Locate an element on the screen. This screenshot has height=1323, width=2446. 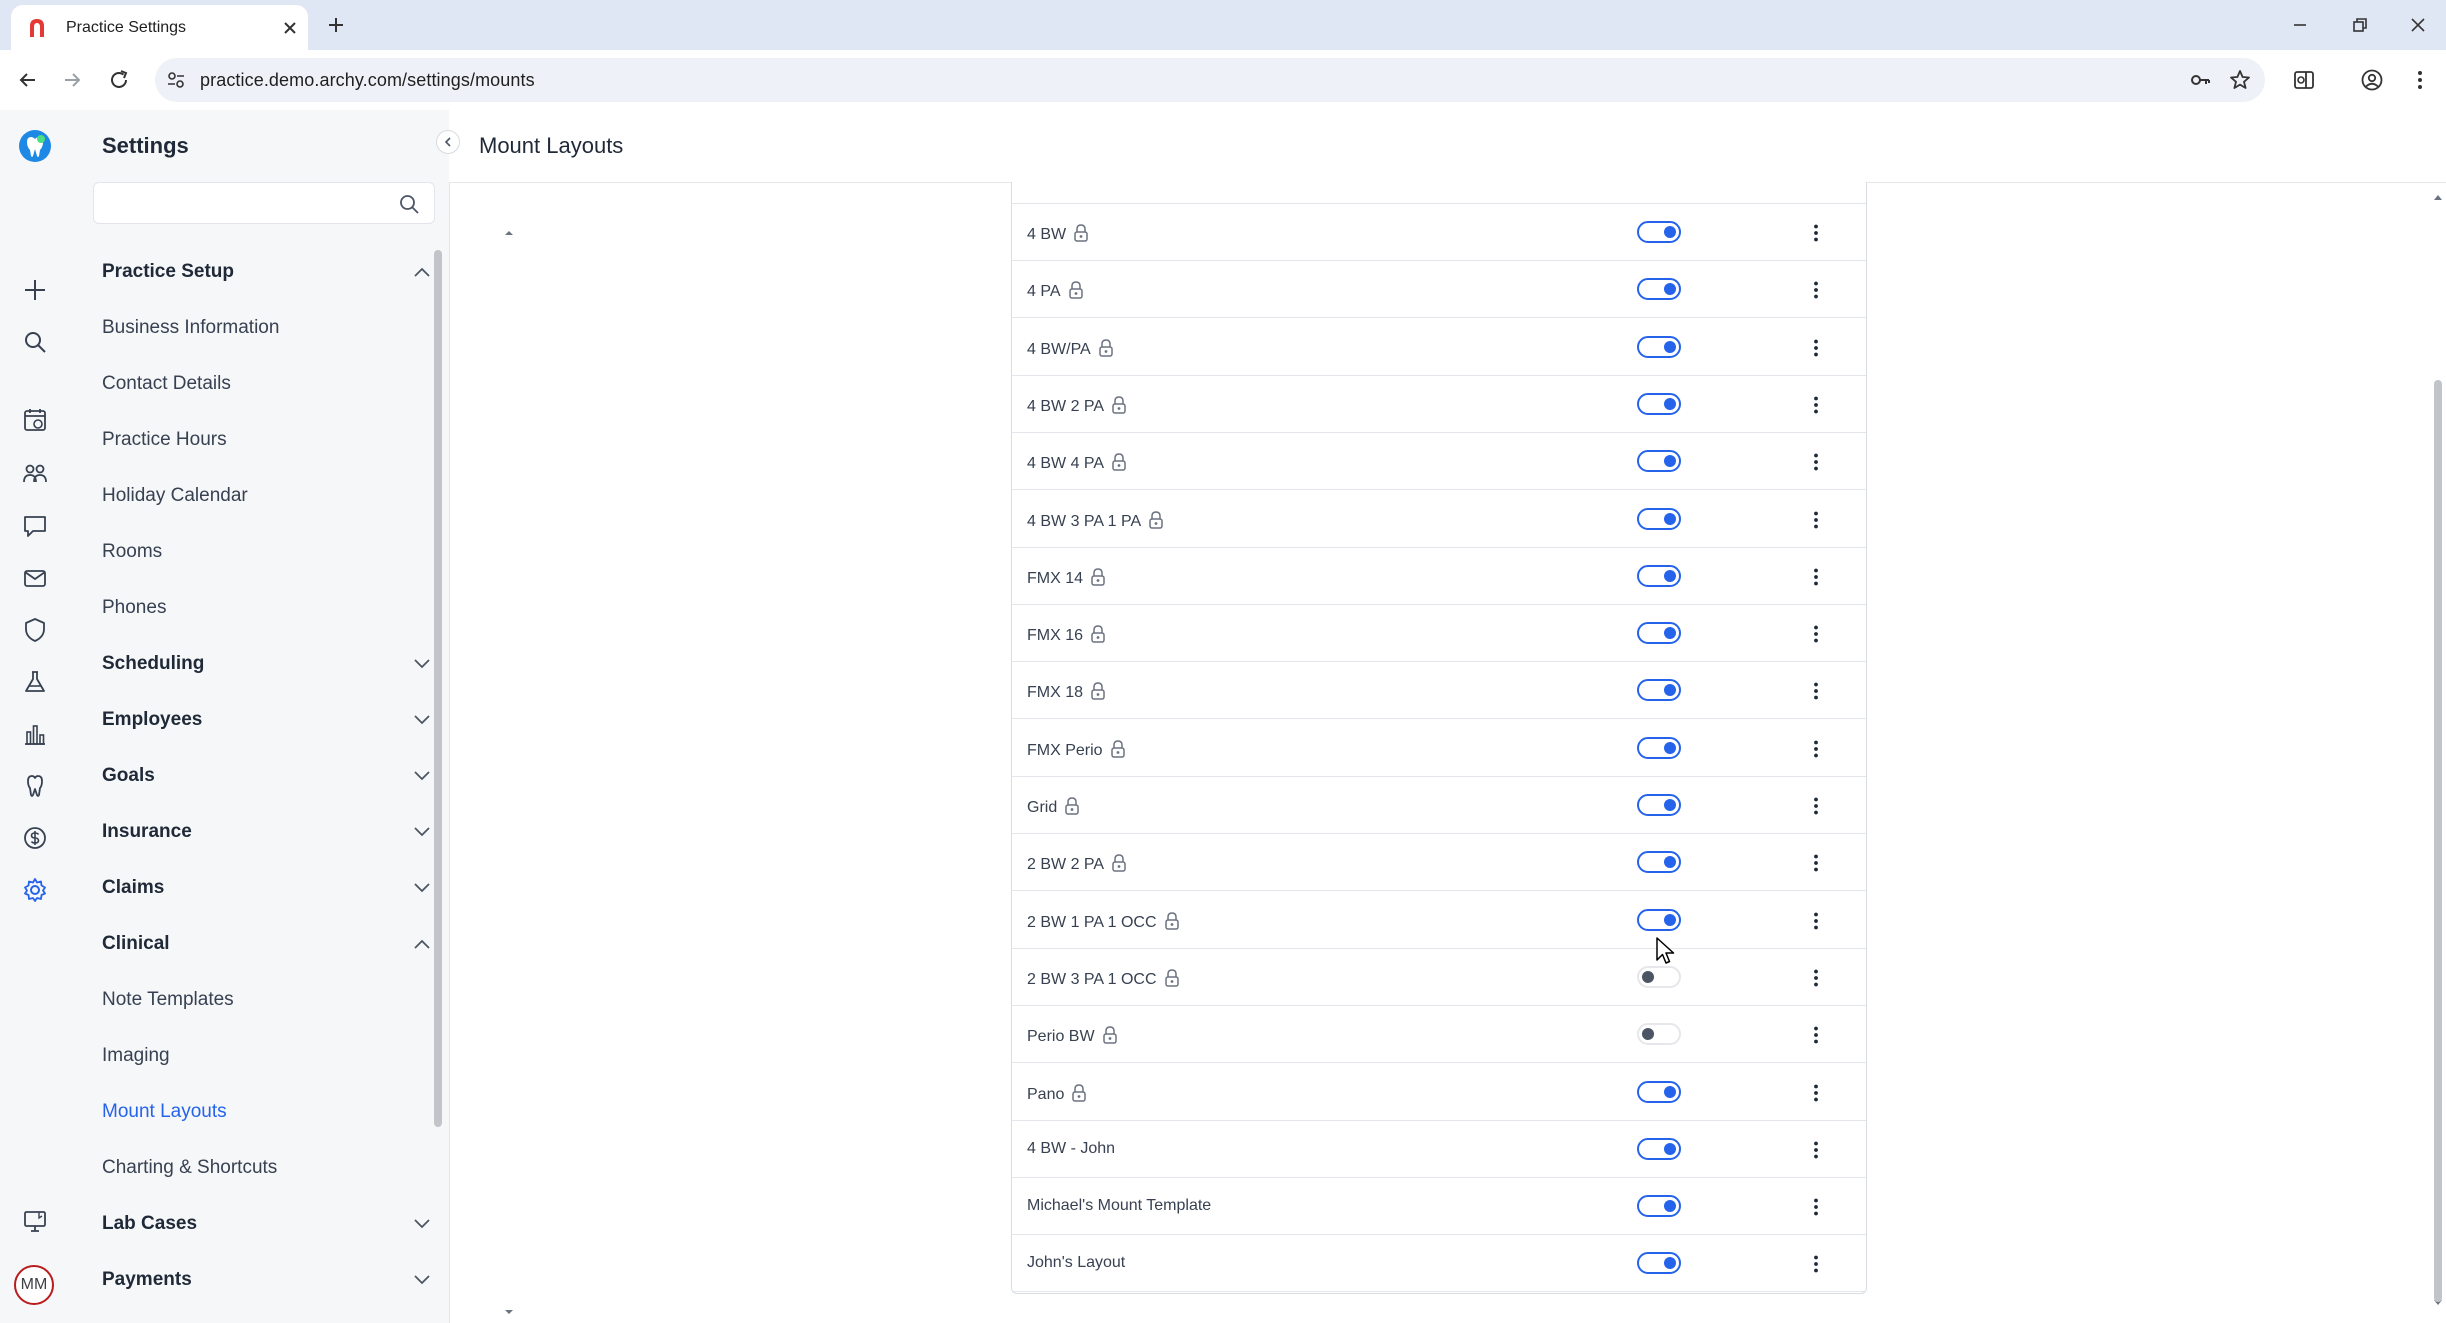
scroll-up-arrow-icon is located at coordinates (509, 233).